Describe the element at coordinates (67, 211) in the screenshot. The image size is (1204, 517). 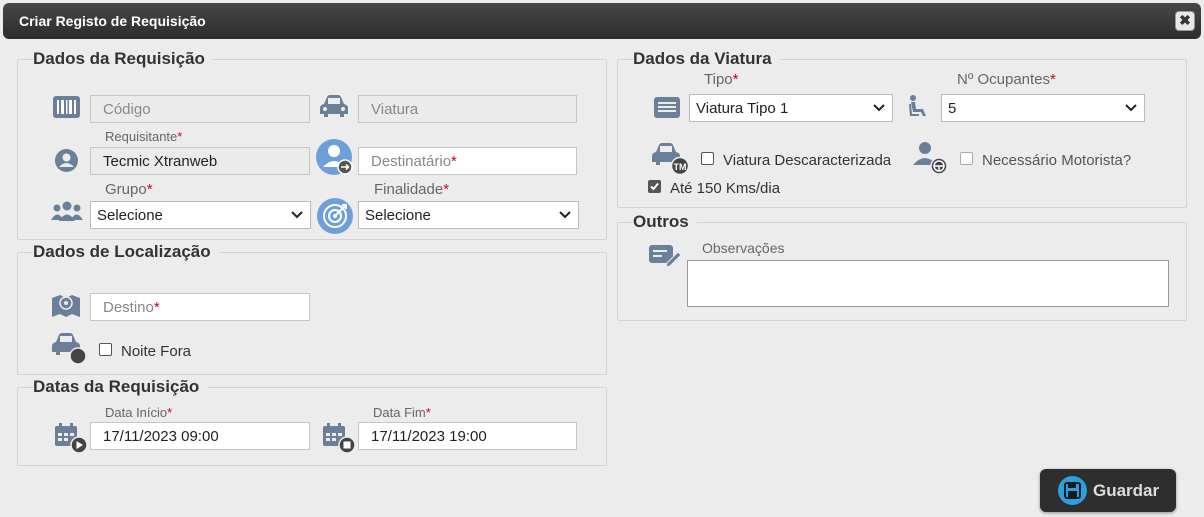
I see `group-icon` at that location.